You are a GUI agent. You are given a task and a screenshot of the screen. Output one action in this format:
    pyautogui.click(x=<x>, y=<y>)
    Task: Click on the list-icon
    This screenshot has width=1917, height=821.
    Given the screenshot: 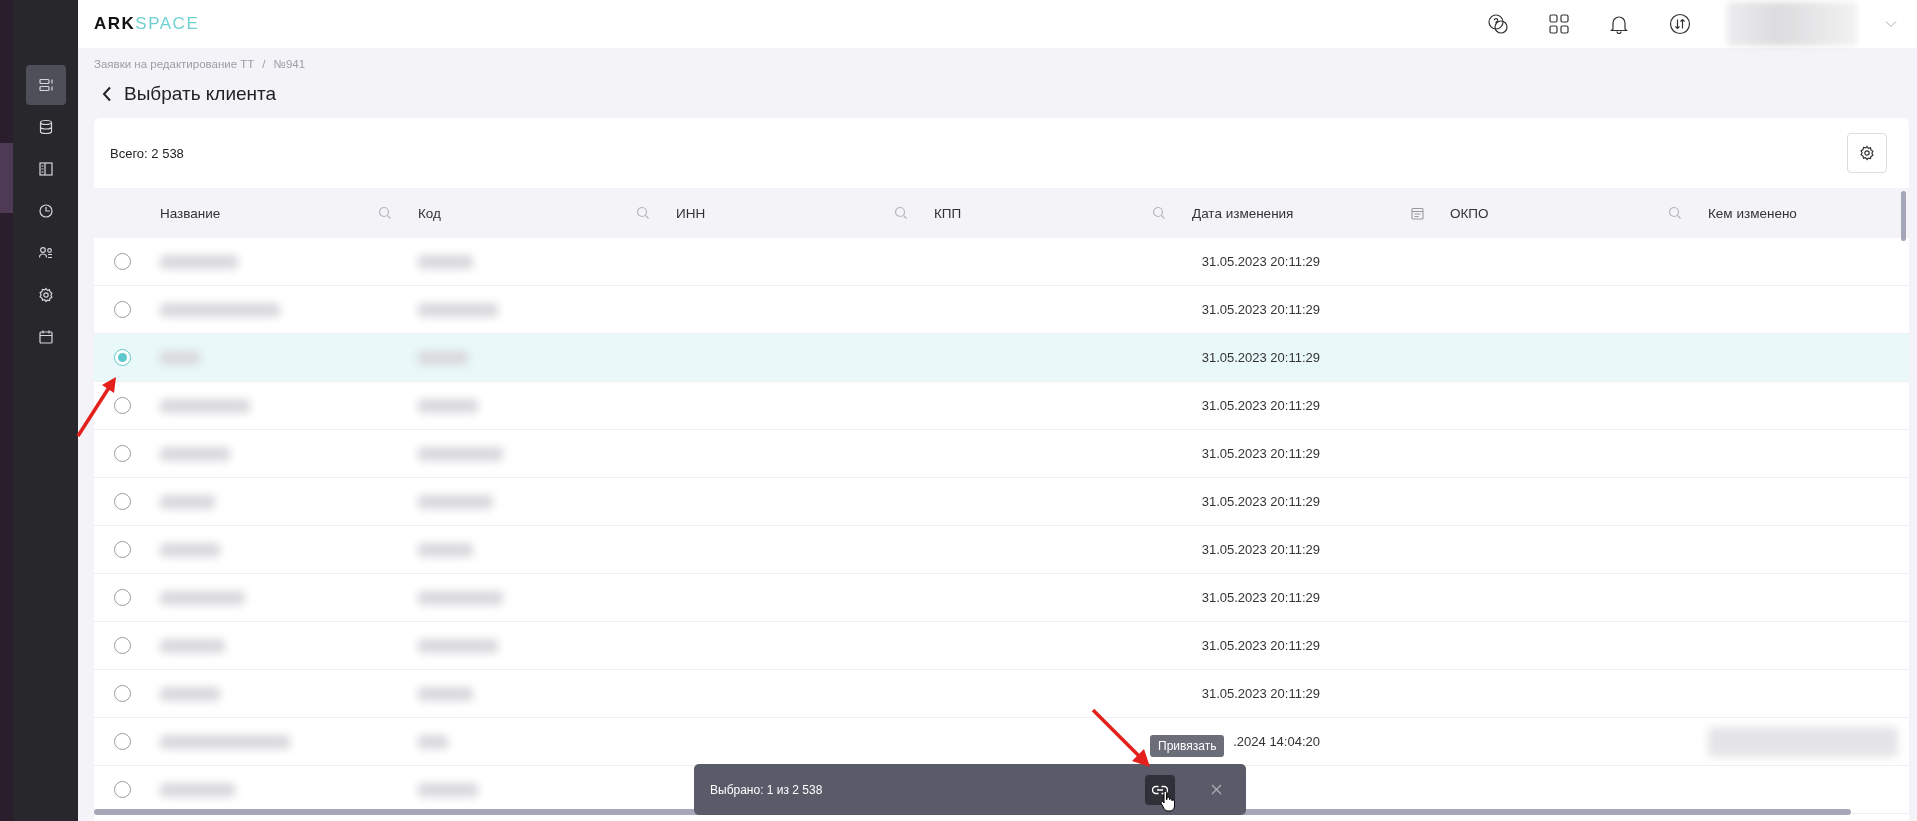 What is the action you would take?
    pyautogui.click(x=45, y=85)
    